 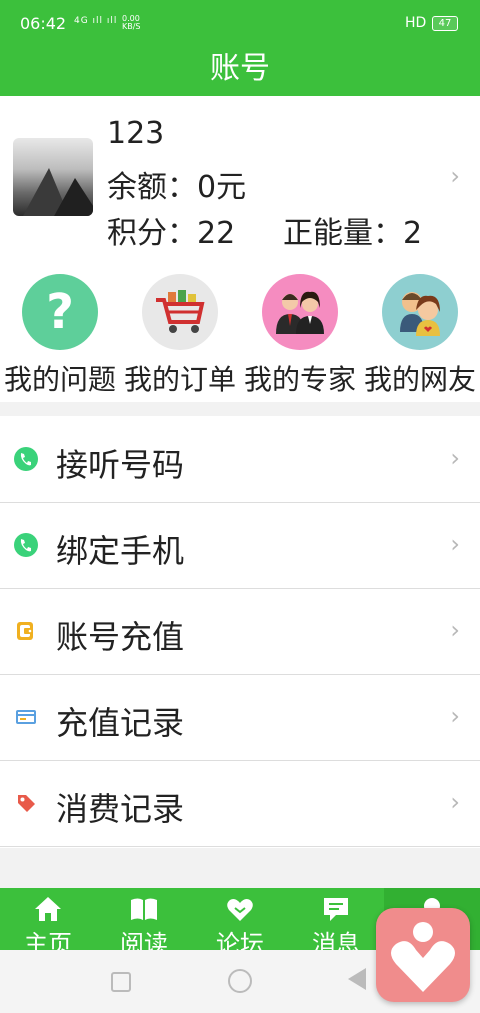 What do you see at coordinates (357, 979) in the screenshot?
I see `back-button` at bounding box center [357, 979].